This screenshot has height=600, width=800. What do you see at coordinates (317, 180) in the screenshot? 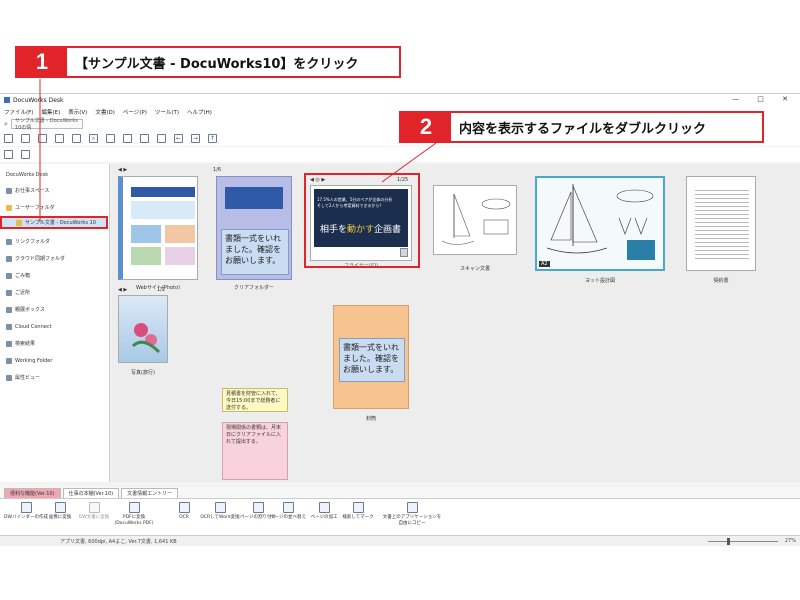
I see `pager-nav: ◀ ◎ ▶` at bounding box center [317, 180].